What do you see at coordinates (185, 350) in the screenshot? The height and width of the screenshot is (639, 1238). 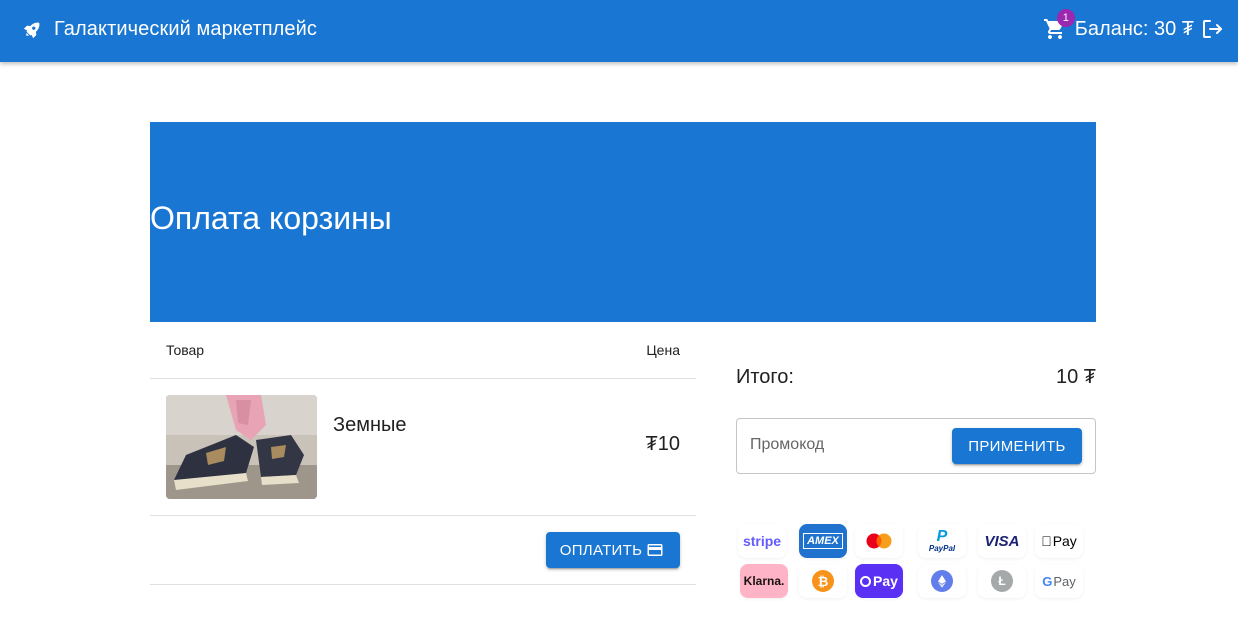 I see `column-header-item: Товар` at bounding box center [185, 350].